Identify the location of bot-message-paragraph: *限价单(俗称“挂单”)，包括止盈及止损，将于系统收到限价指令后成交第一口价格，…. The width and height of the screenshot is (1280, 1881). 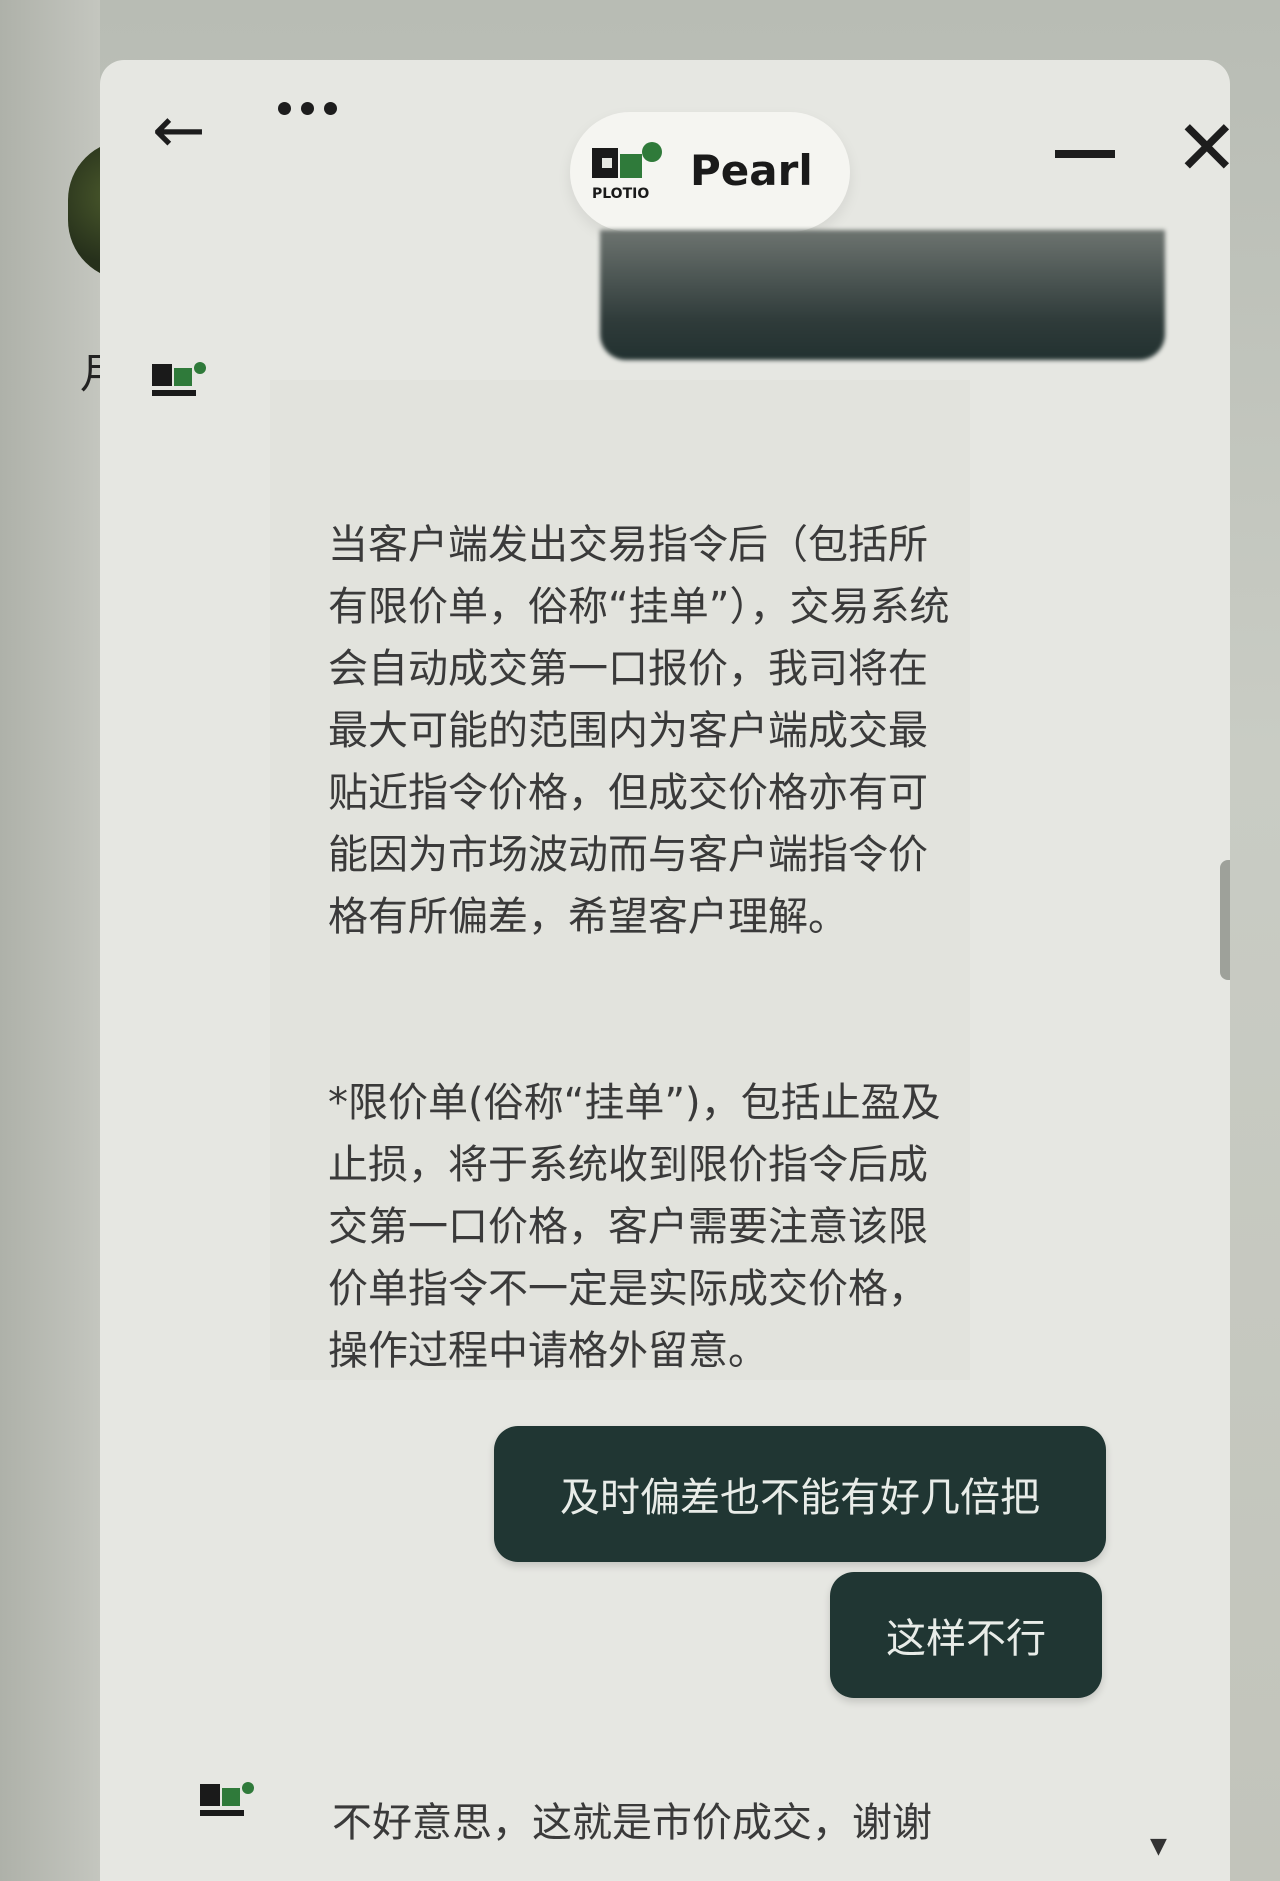
(634, 1227).